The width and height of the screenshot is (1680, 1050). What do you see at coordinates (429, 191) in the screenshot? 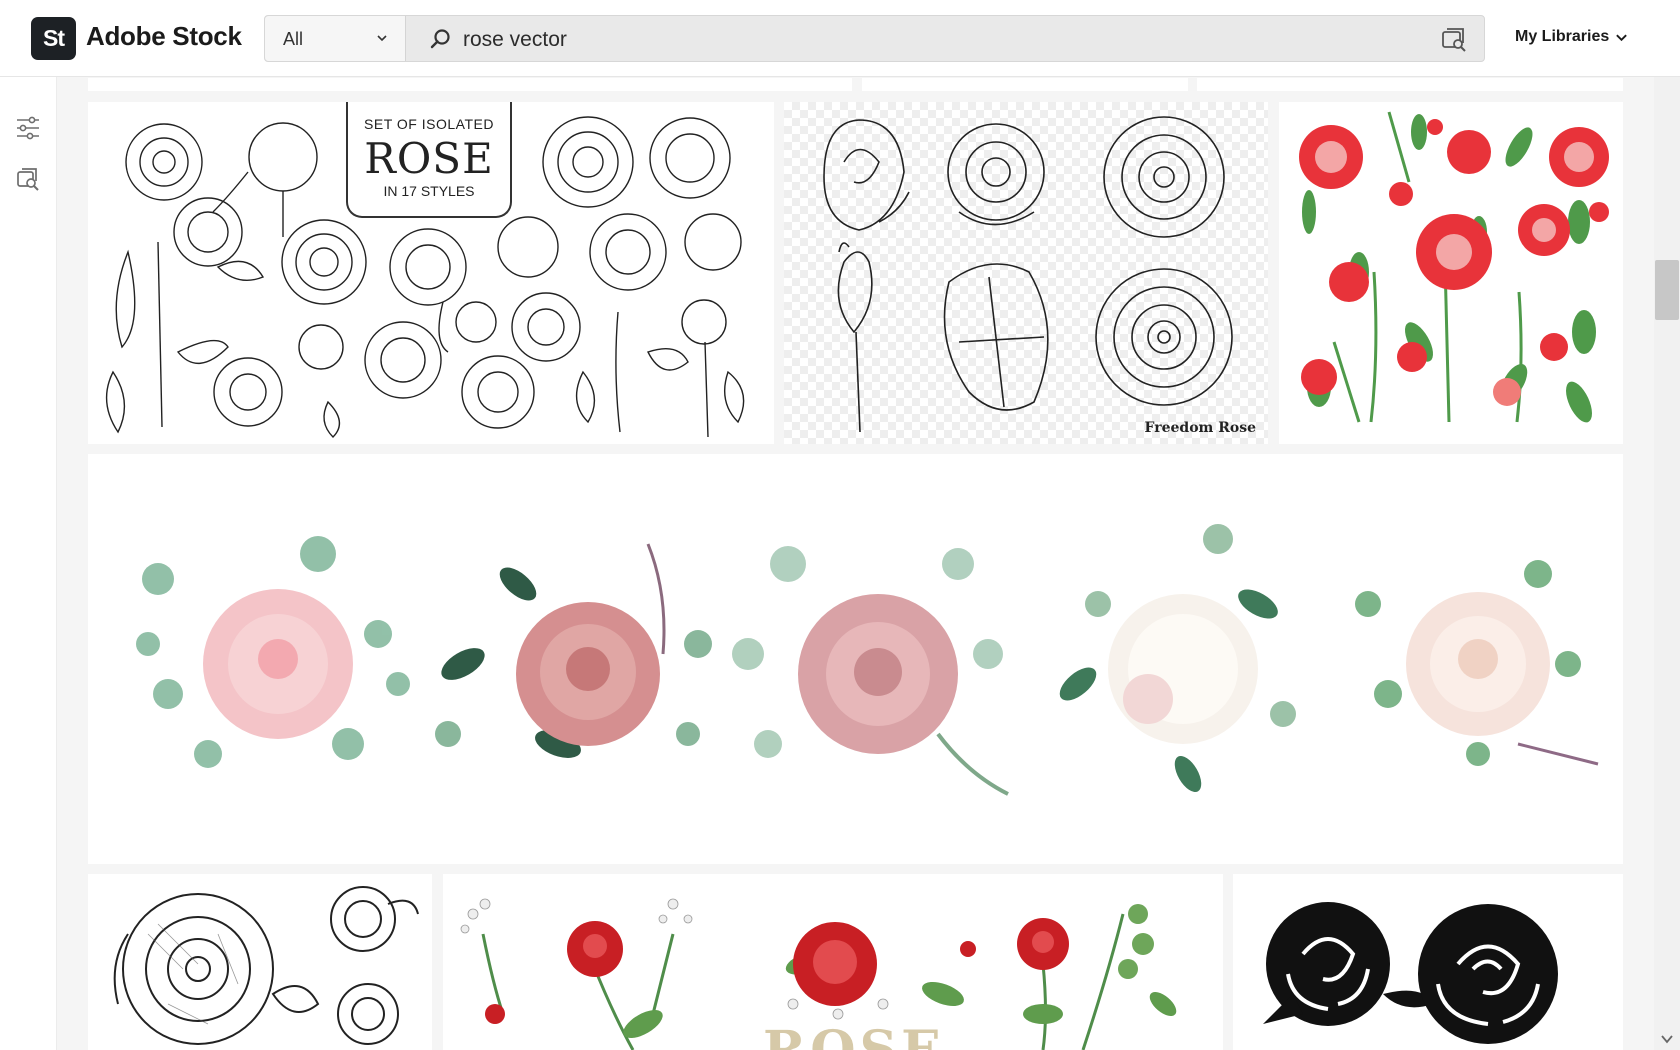
I see `badge-sub-text: IN 17 STYLES` at bounding box center [429, 191].